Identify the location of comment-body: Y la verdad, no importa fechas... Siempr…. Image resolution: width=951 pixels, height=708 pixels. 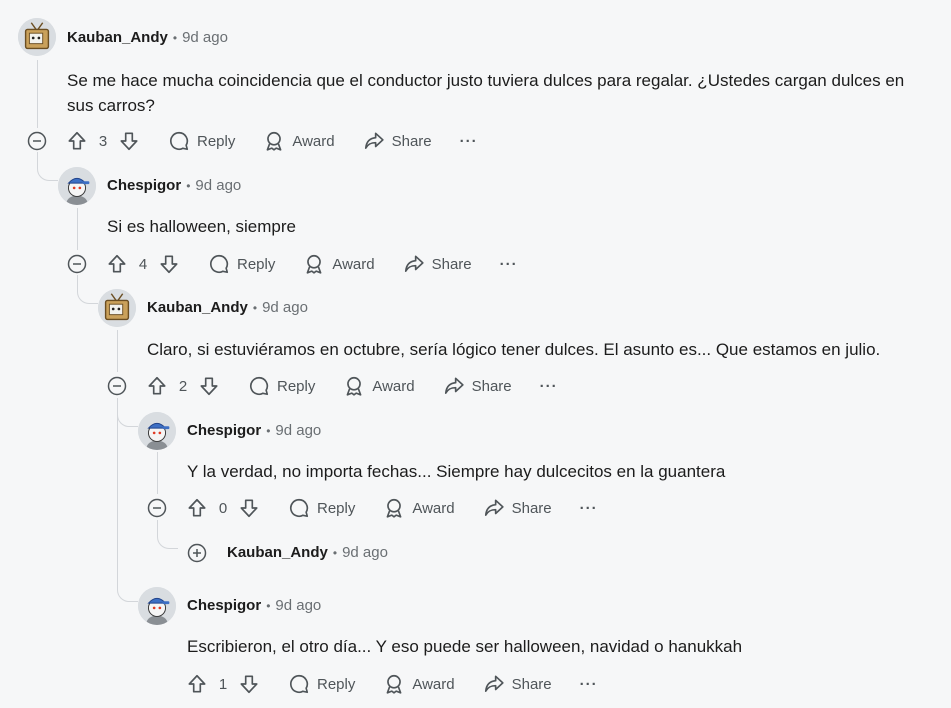
(456, 471).